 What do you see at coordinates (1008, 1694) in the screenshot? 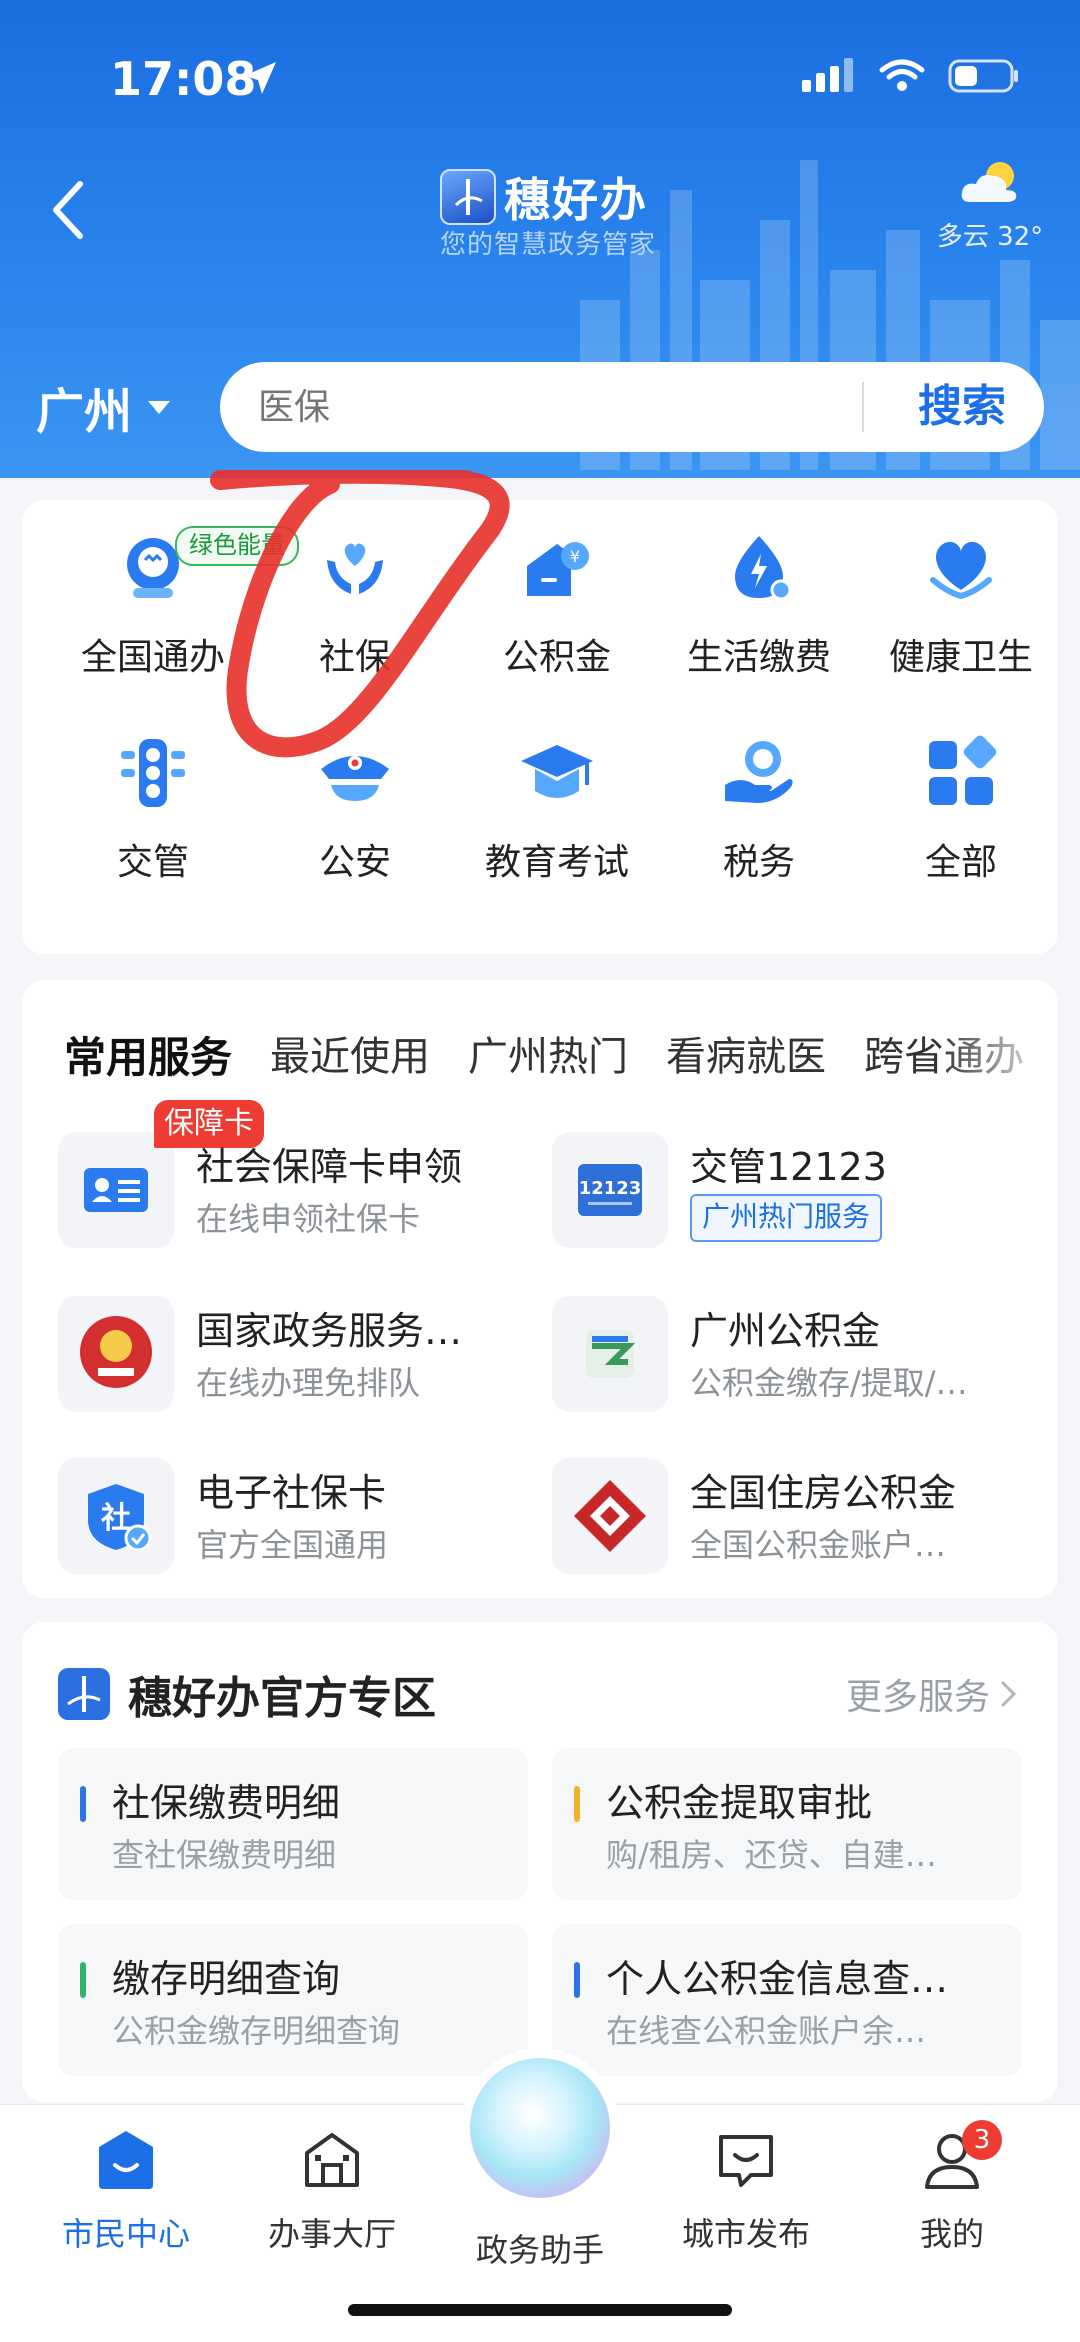
I see `chevron-right-icon` at bounding box center [1008, 1694].